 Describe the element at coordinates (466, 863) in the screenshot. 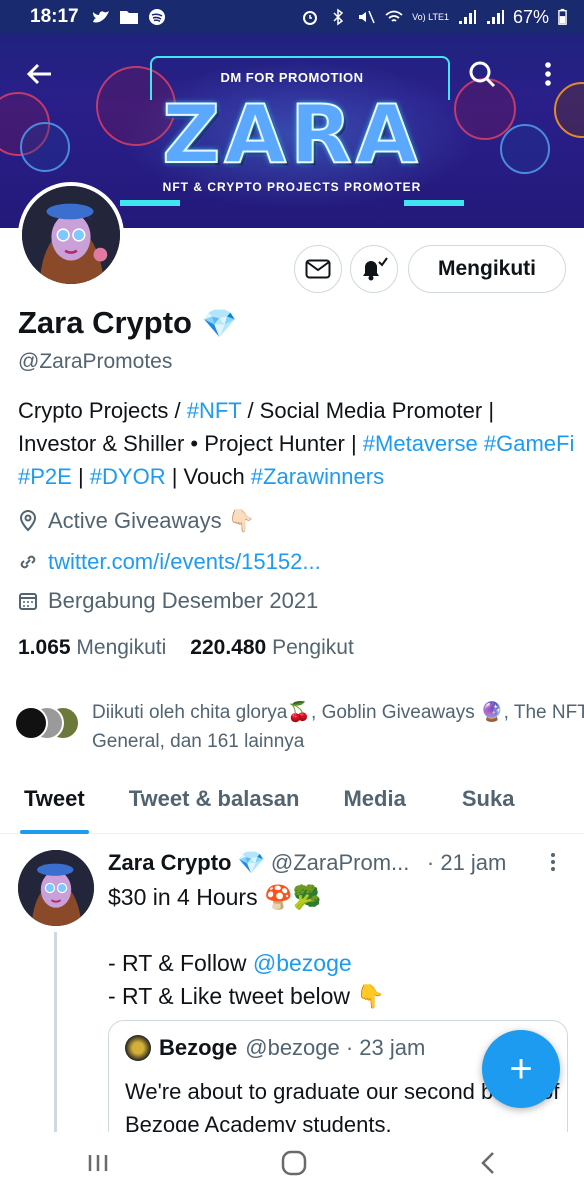

I see `tweet-time: · 21 jam` at that location.